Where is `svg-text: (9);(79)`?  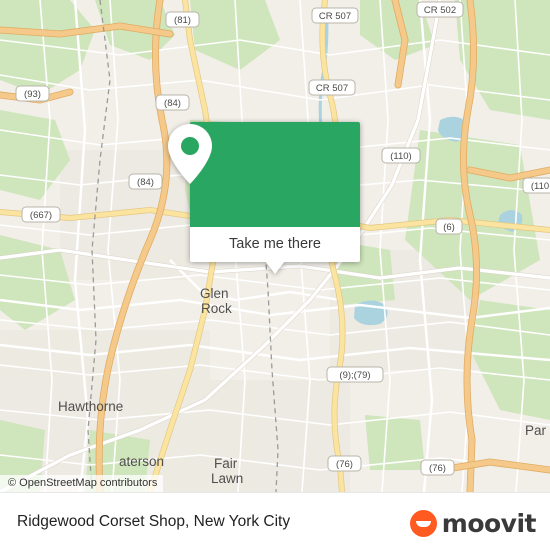 svg-text: (9);(79) is located at coordinates (354, 375).